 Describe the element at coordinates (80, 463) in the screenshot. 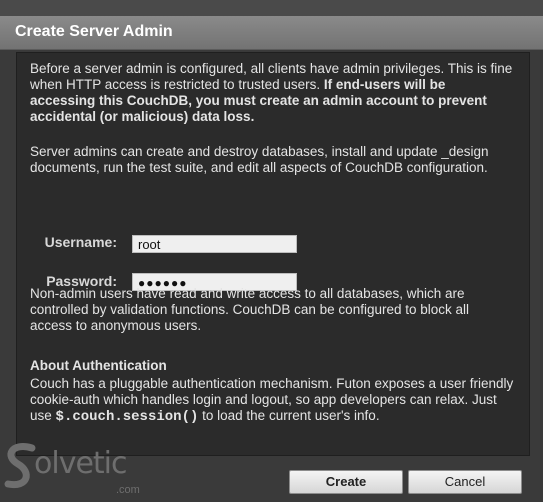

I see `watermark-text: olvetic` at that location.